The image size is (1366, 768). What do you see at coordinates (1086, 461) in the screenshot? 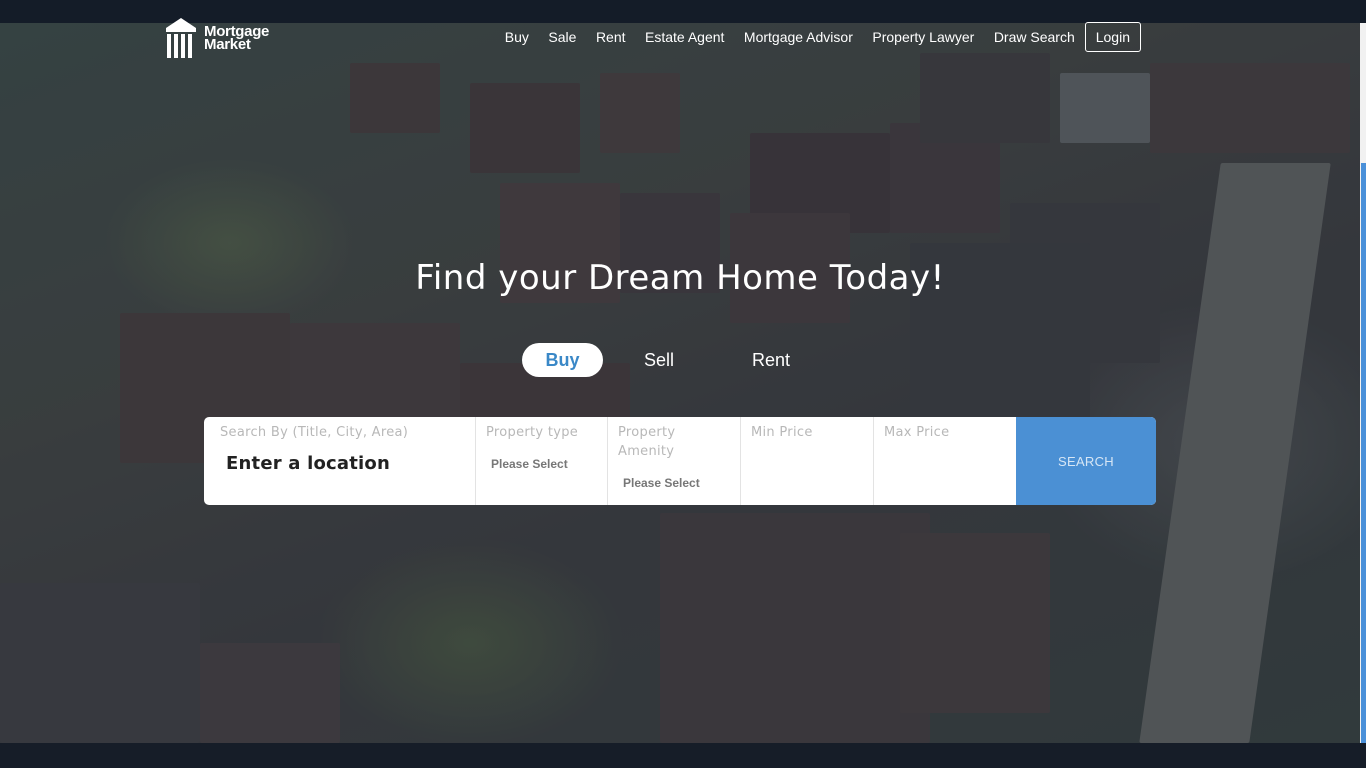
I see `search-button: SEARCH` at bounding box center [1086, 461].